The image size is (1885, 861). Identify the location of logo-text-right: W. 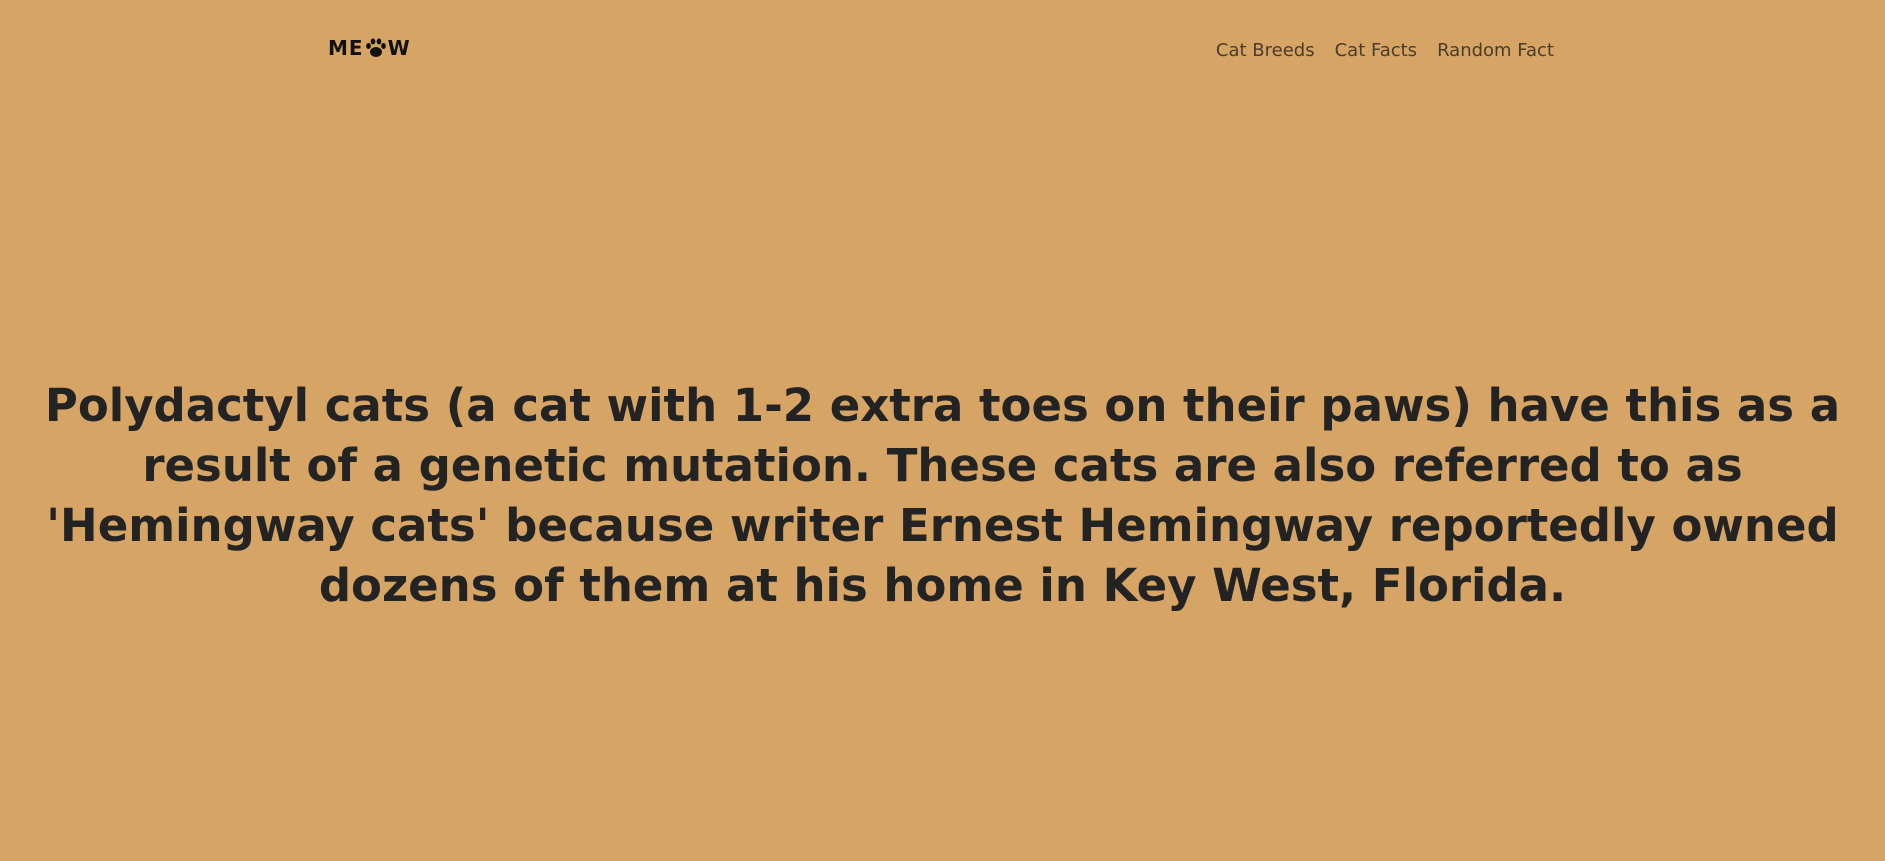
(399, 48).